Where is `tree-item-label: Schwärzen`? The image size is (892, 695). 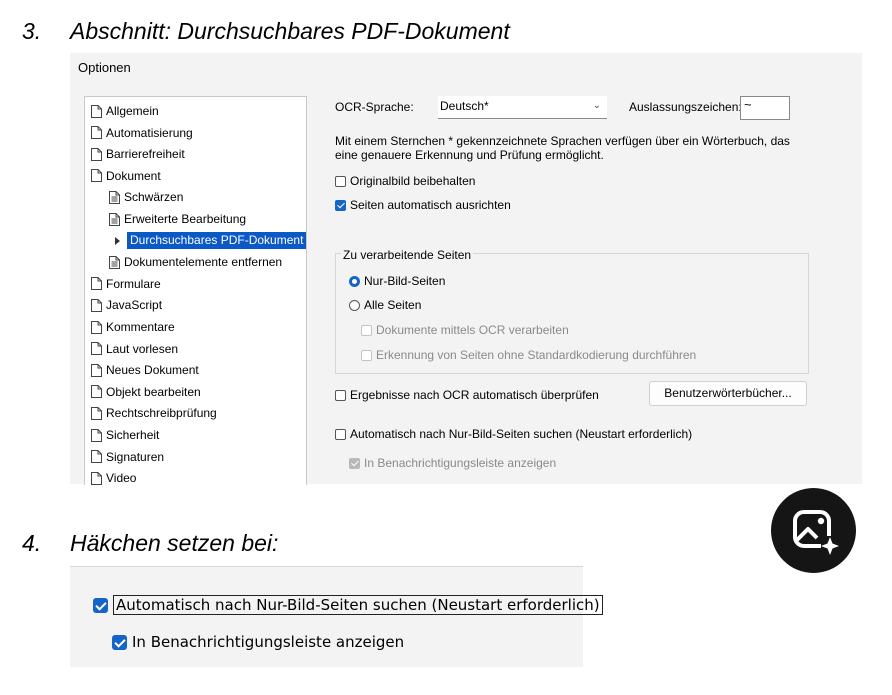
tree-item-label: Schwärzen is located at coordinates (154, 197).